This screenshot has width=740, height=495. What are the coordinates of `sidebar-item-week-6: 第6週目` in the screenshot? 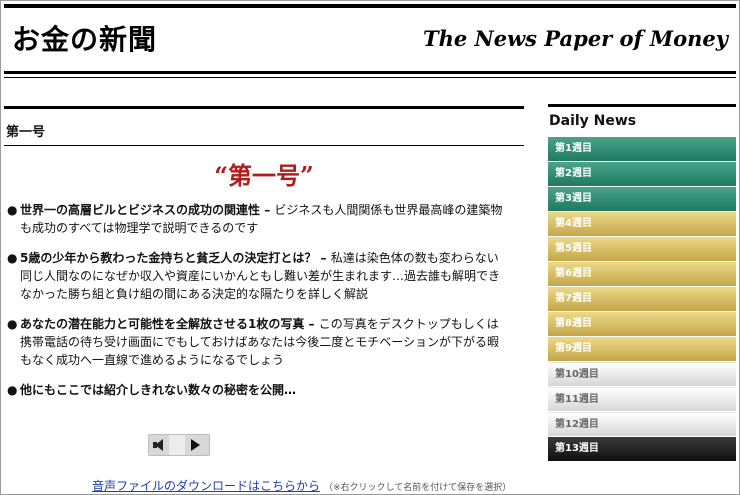 It's located at (642, 274).